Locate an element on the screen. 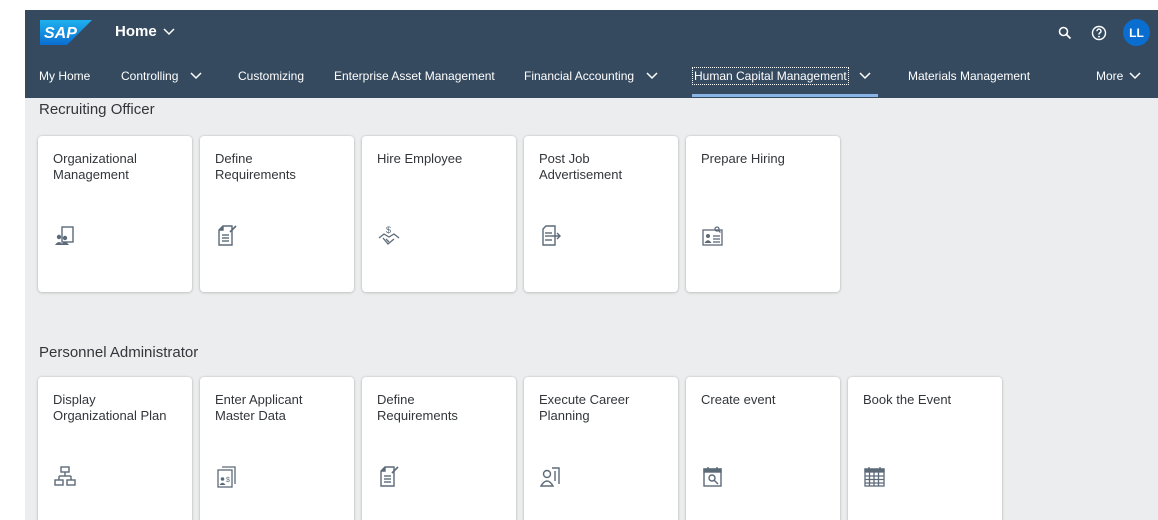  svg-text: SAP is located at coordinates (60, 33).